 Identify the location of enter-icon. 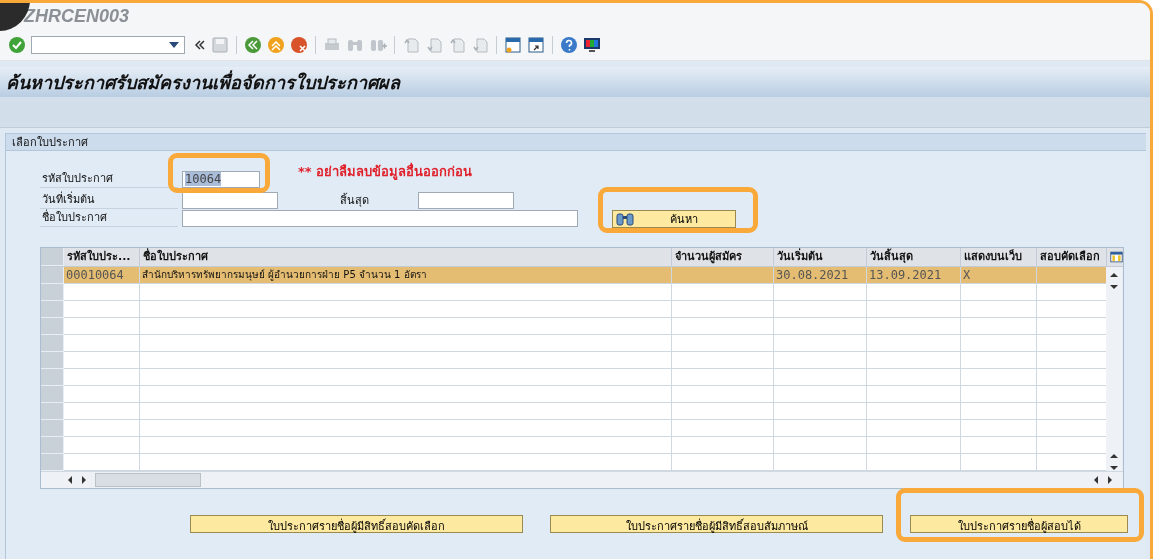
(17, 45).